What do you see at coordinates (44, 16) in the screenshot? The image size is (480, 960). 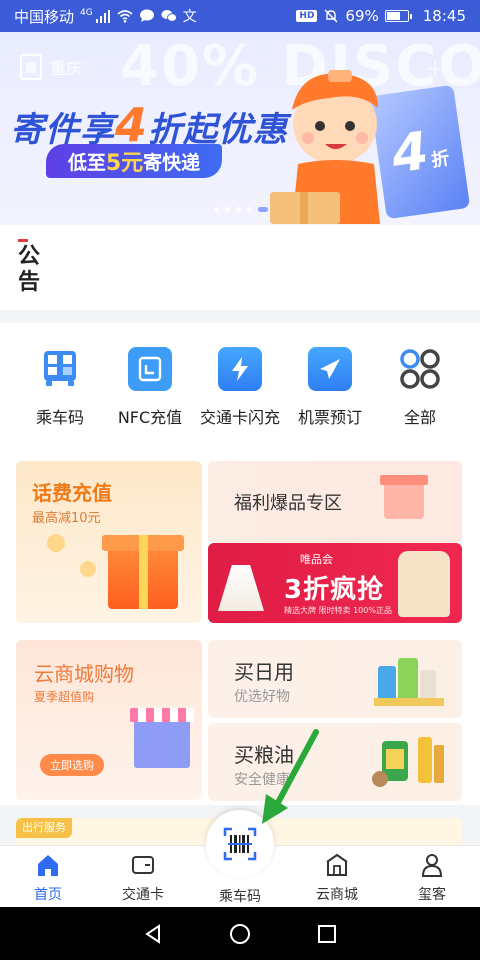 I see `carrier-name: 中国移动` at bounding box center [44, 16].